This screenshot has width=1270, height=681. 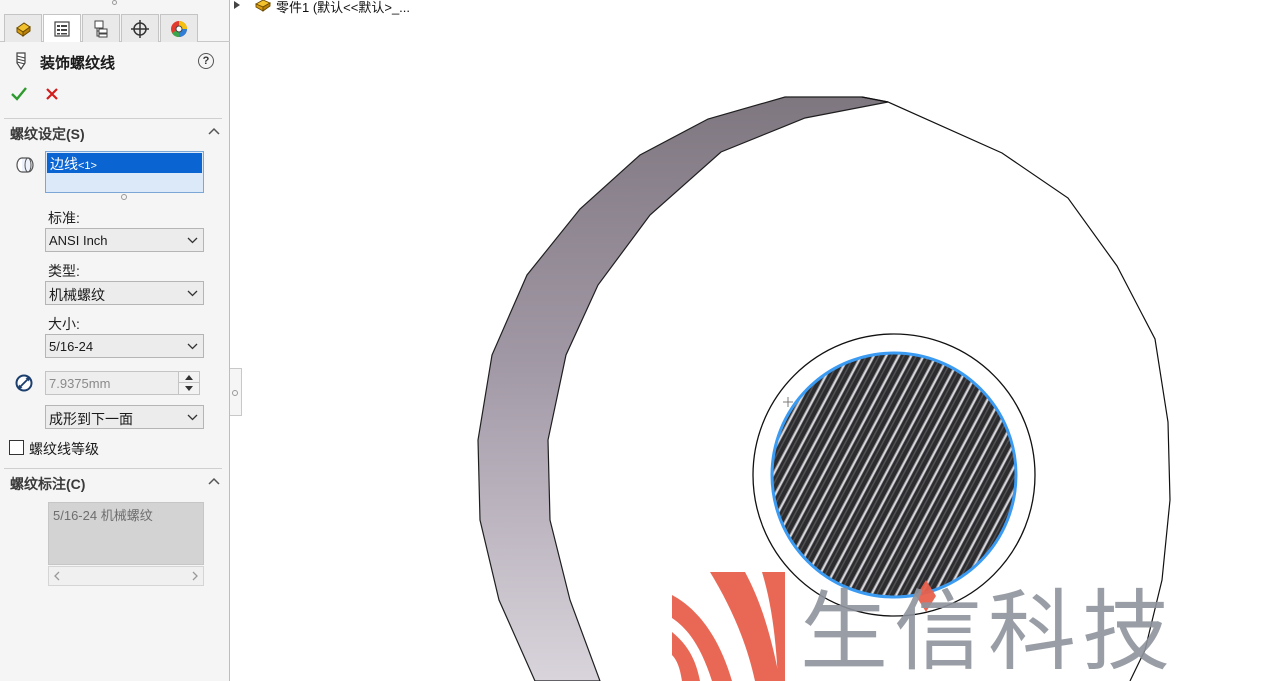 What do you see at coordinates (988, 630) in the screenshot?
I see `watermark-text: 生信科技` at bounding box center [988, 630].